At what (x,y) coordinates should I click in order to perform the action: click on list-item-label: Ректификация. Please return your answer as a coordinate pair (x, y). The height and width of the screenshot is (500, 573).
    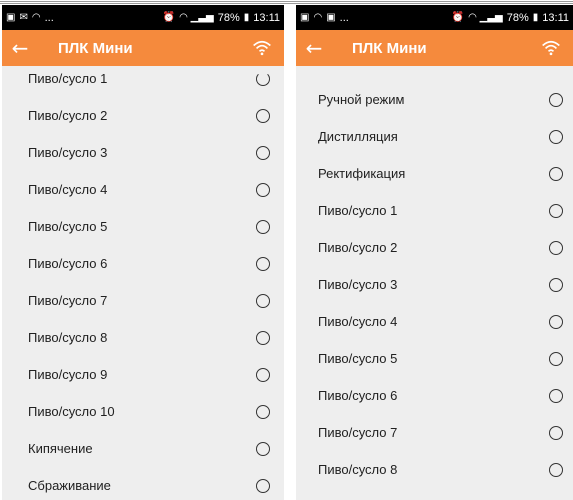
    Looking at the image, I should click on (362, 173).